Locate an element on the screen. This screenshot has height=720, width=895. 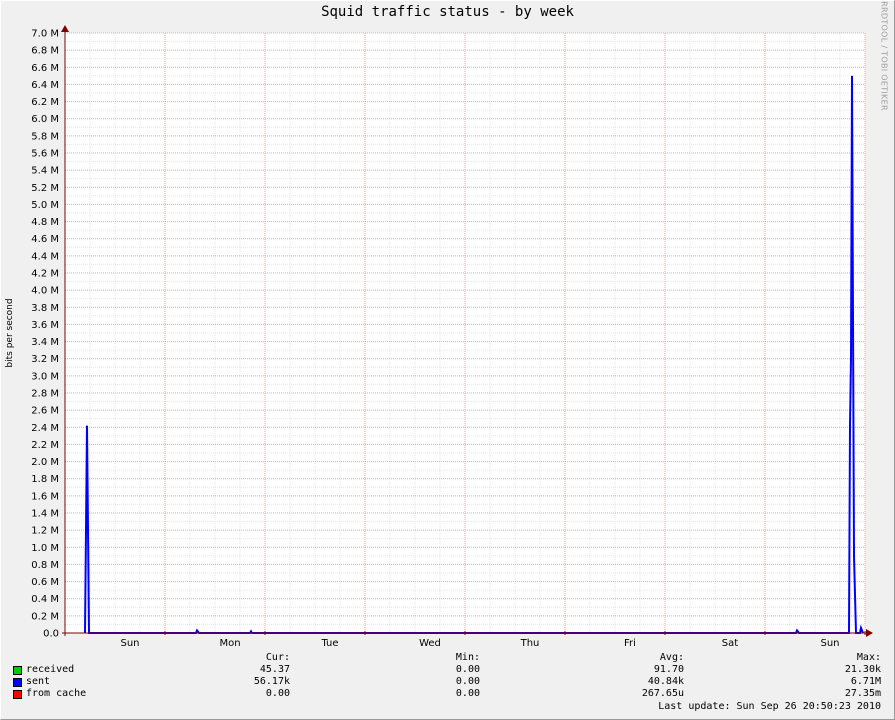
y-tick-label: 0.2 M is located at coordinates (45, 616).